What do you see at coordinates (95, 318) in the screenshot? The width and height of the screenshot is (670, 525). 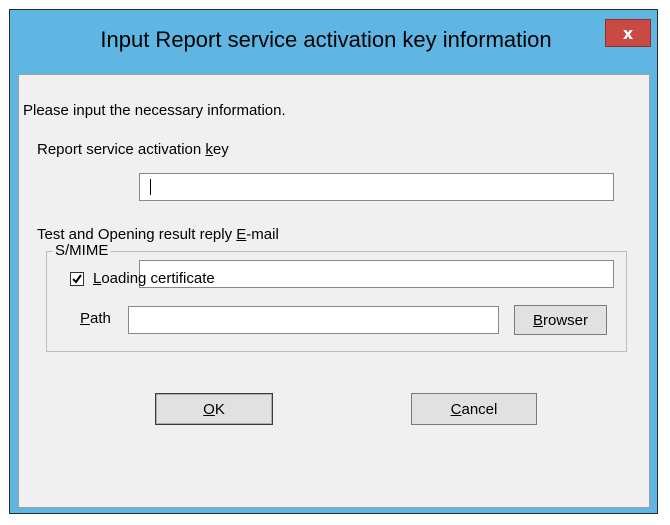 I see `path-label: Path` at bounding box center [95, 318].